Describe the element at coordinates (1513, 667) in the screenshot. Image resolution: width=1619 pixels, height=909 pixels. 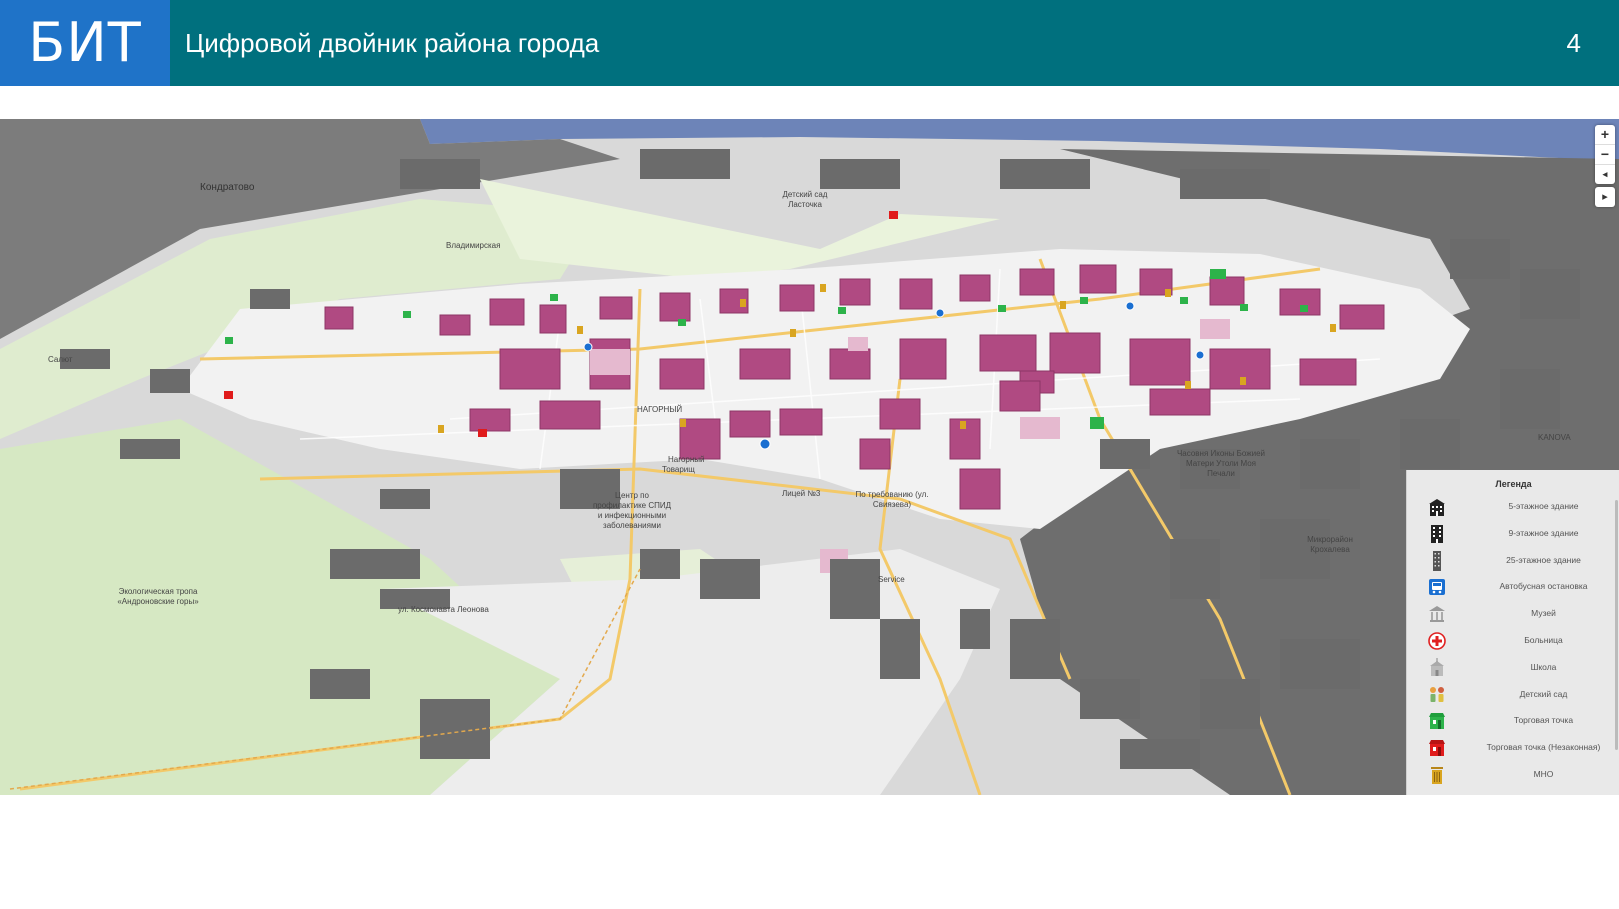
I see `legend-item: Школа` at that location.